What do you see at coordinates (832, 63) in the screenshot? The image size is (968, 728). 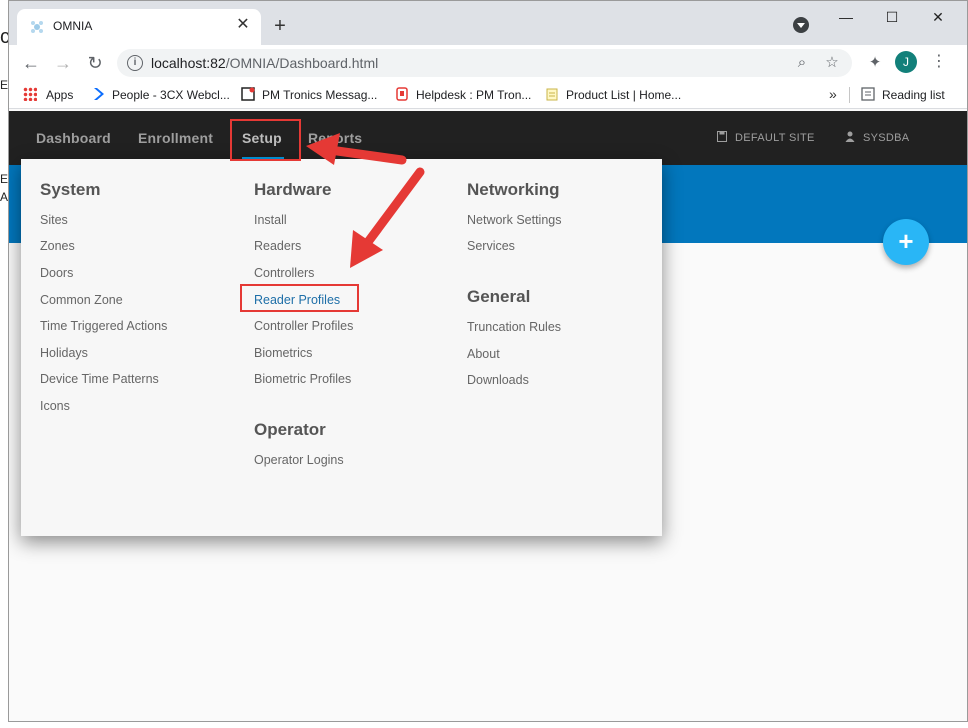 I see `bookmark-star-icon: ☆` at bounding box center [832, 63].